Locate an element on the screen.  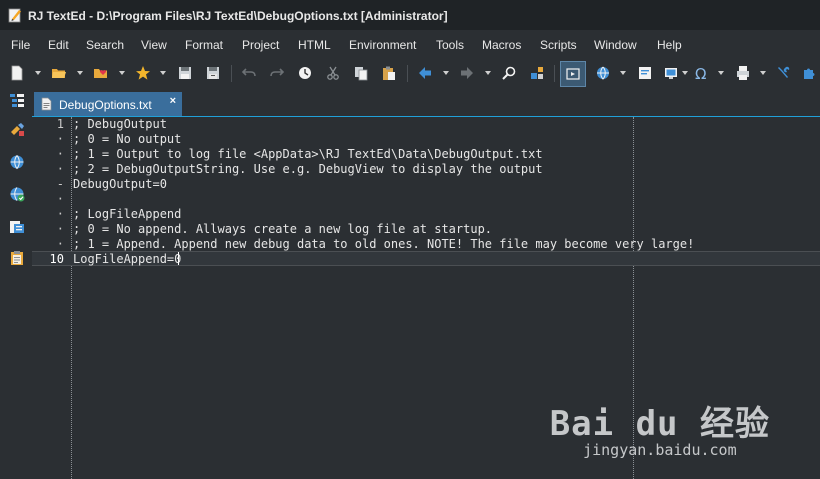
puzzle-icon is located at coordinates (809, 73).